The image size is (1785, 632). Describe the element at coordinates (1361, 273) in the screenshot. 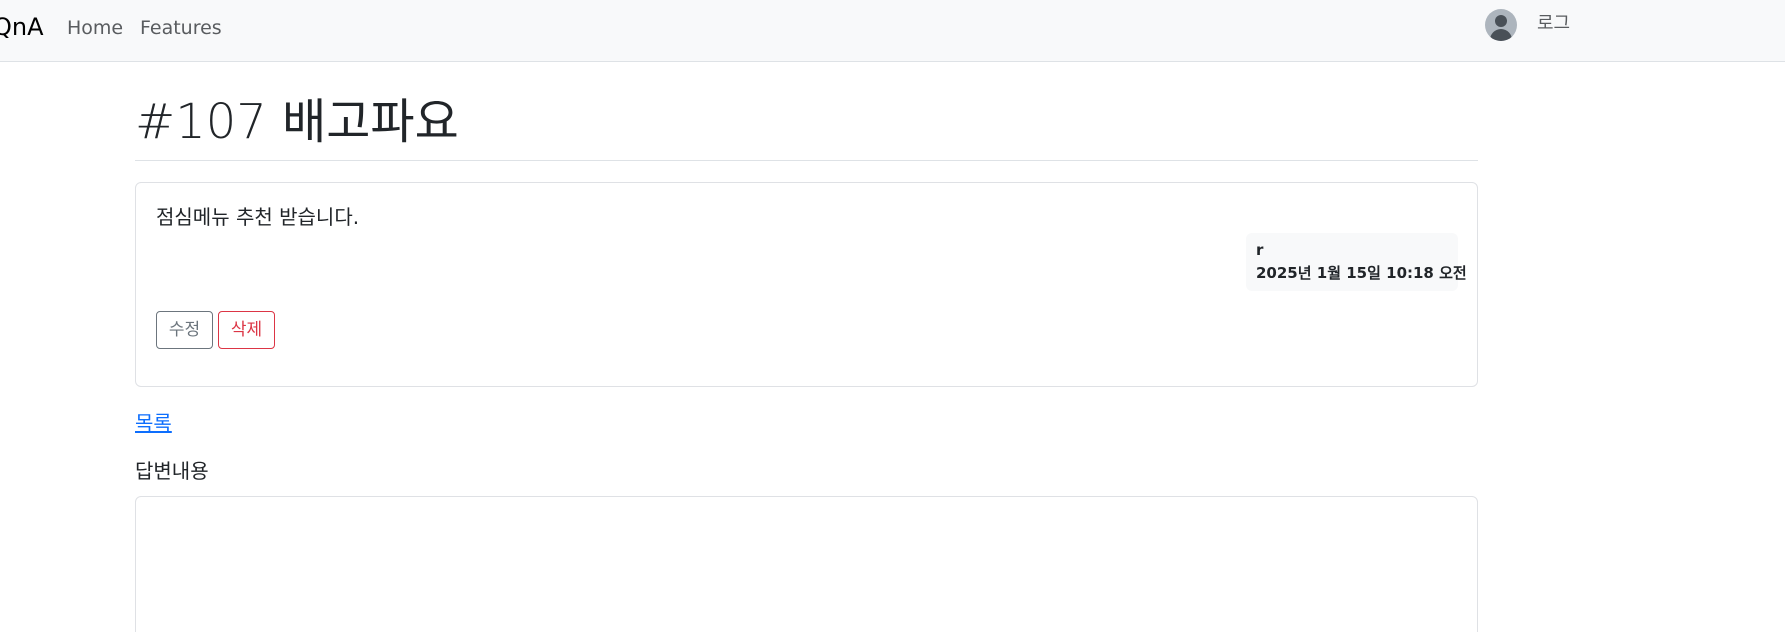

I see `created-date: 2025년 1월 15일 10:18 오전` at that location.